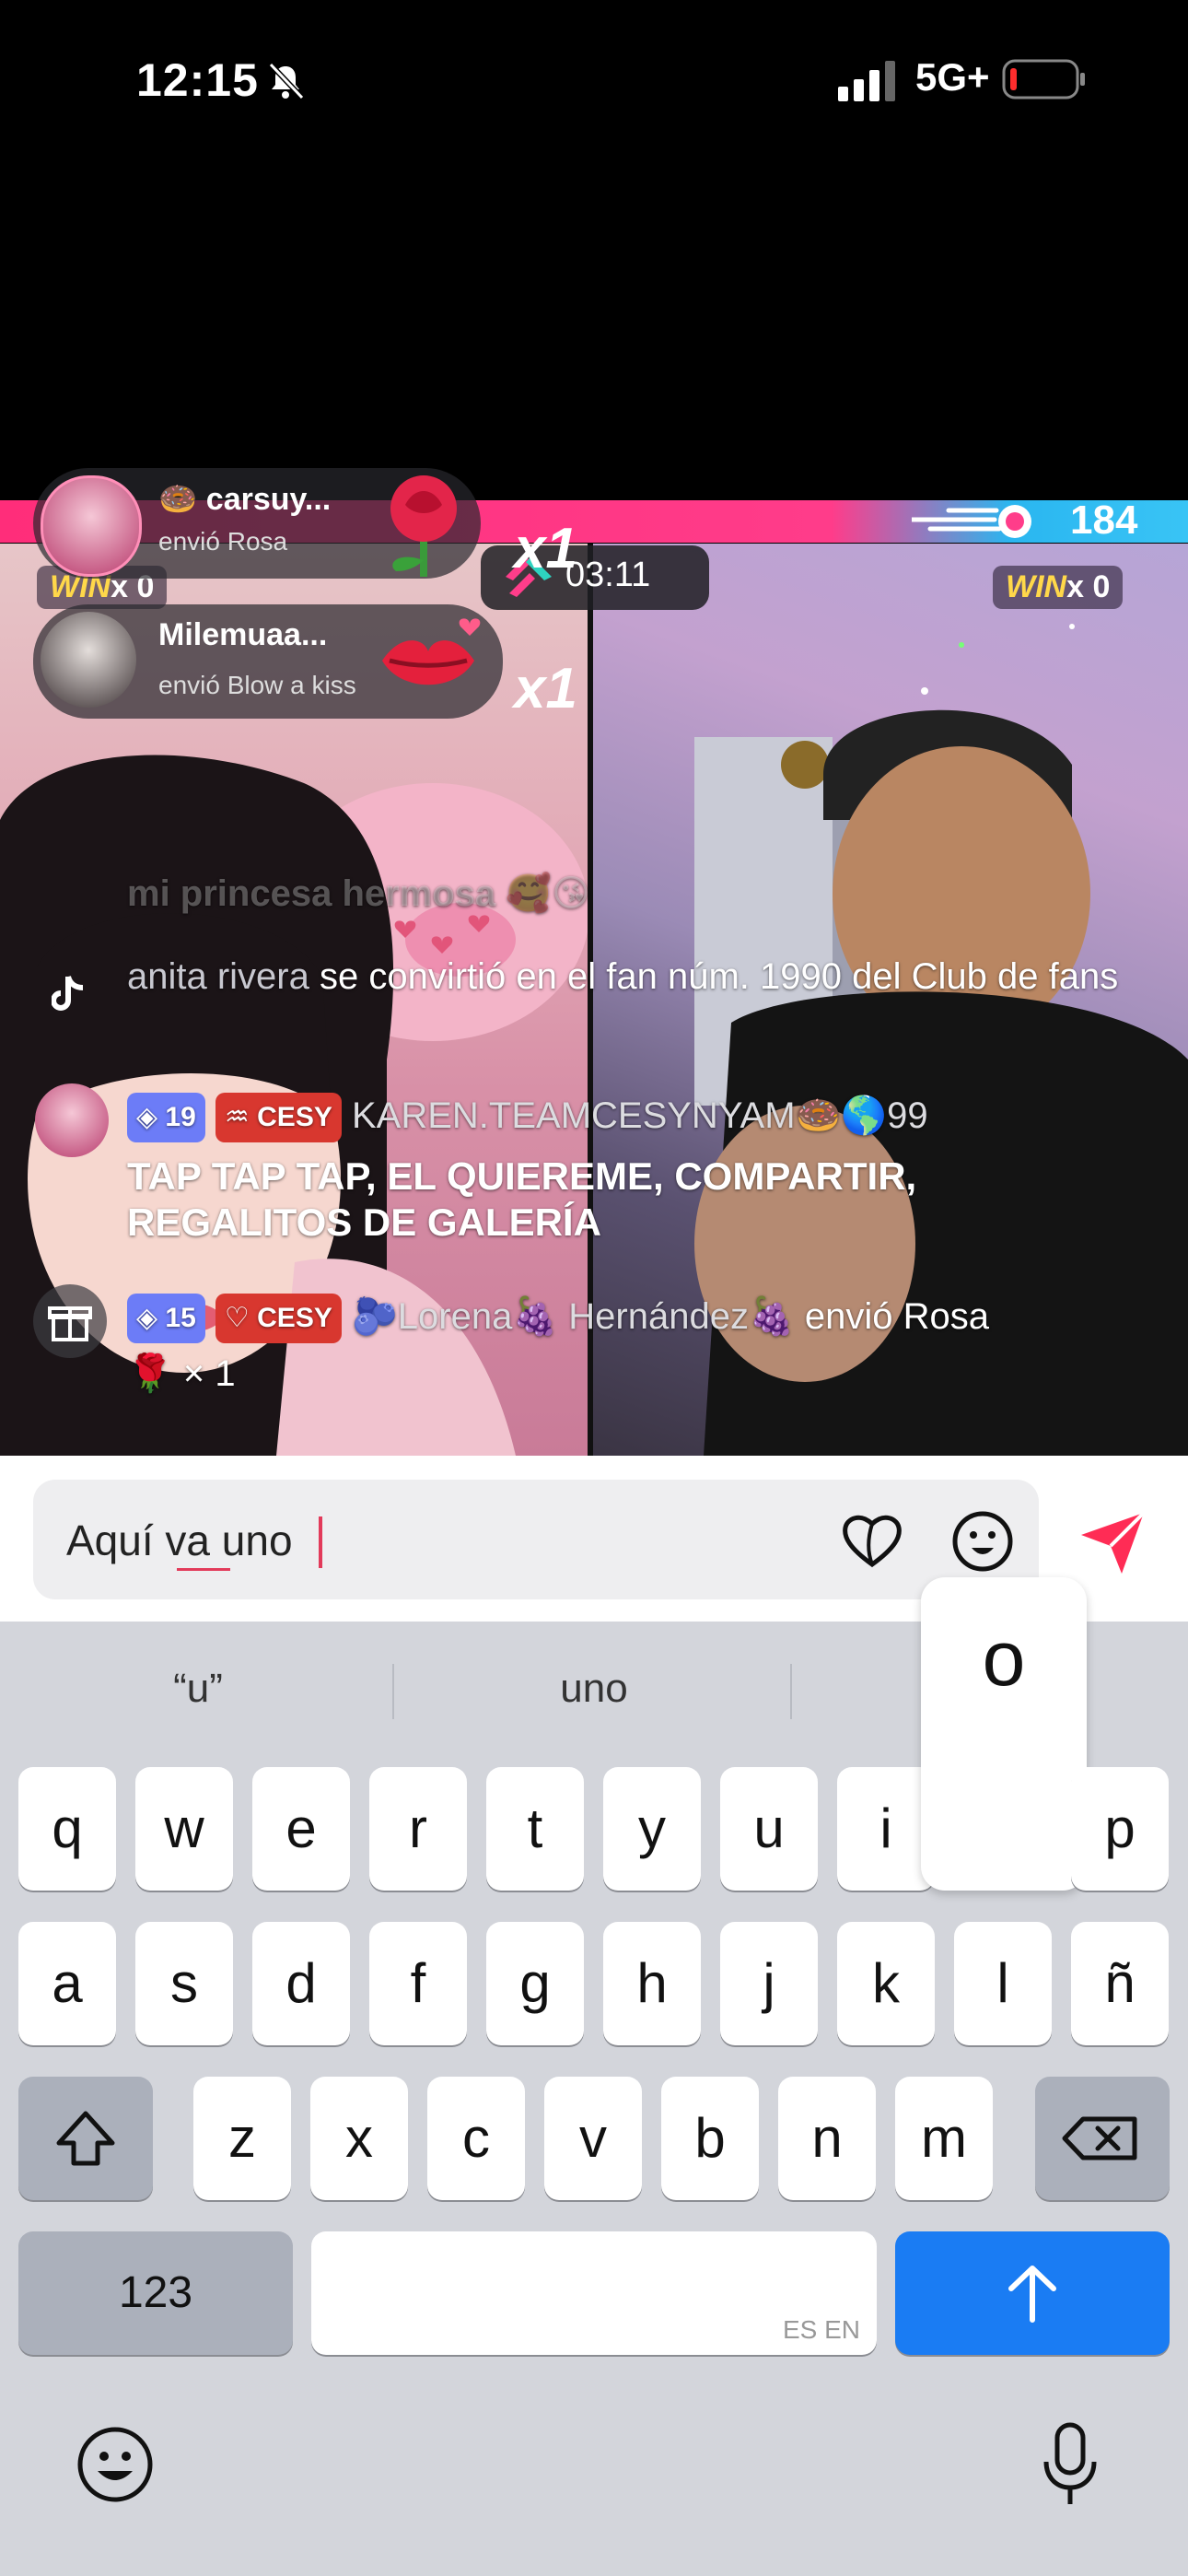 The image size is (1188, 2576). I want to click on streak-icon, so click(971, 521).